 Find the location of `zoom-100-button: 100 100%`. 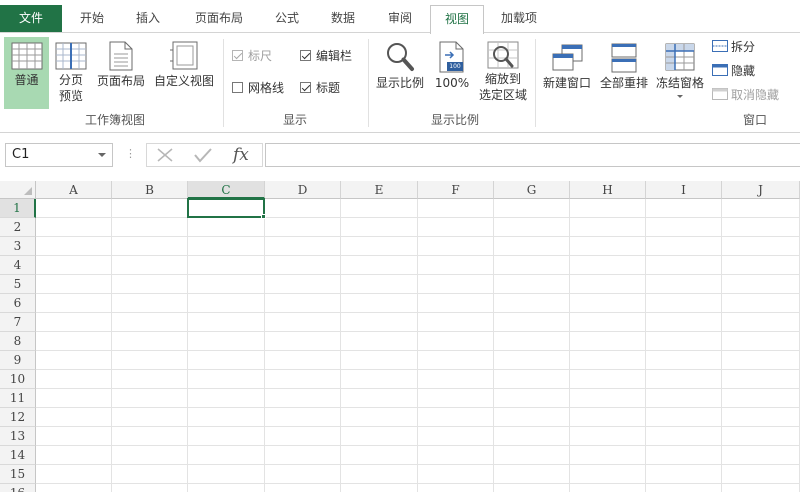

zoom-100-button: 100 100% is located at coordinates (452, 72).